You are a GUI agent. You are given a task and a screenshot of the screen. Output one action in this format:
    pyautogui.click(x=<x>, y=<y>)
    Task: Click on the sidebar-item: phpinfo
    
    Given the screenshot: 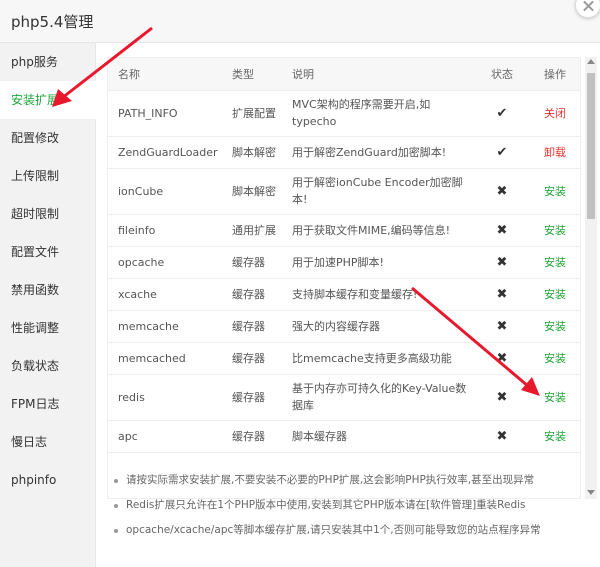 What is the action you would take?
    pyautogui.click(x=48, y=480)
    